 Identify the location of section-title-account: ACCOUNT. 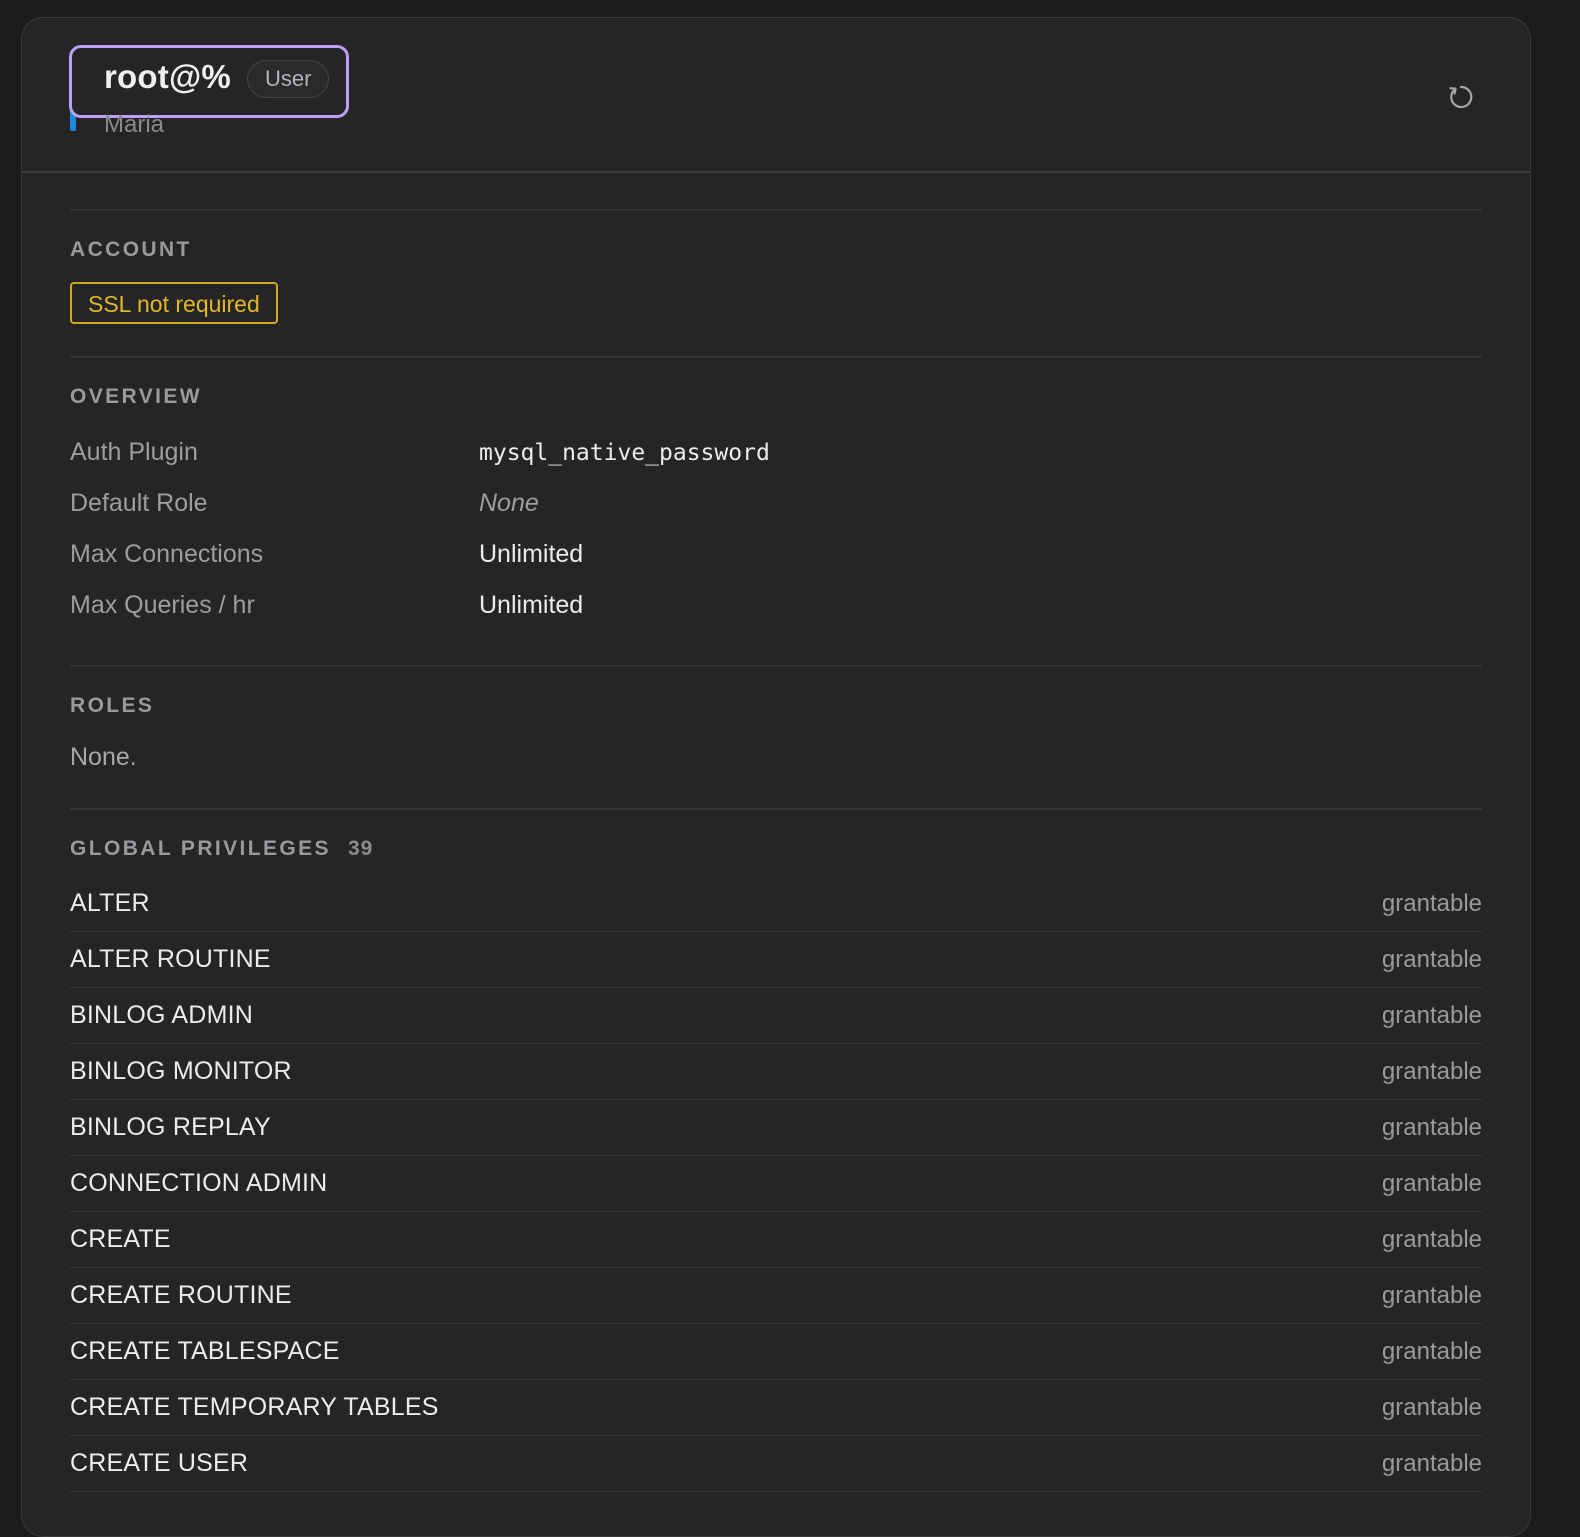
(131, 249).